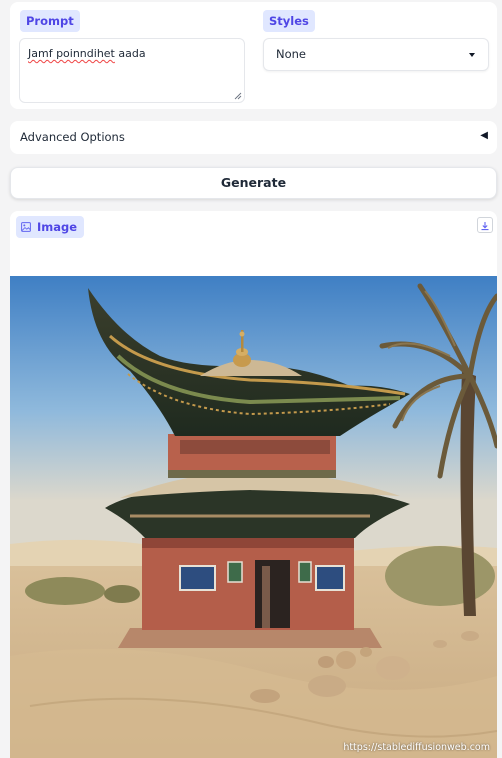 Image resolution: width=502 pixels, height=758 pixels. I want to click on dropdown-caret-icon, so click(472, 55).